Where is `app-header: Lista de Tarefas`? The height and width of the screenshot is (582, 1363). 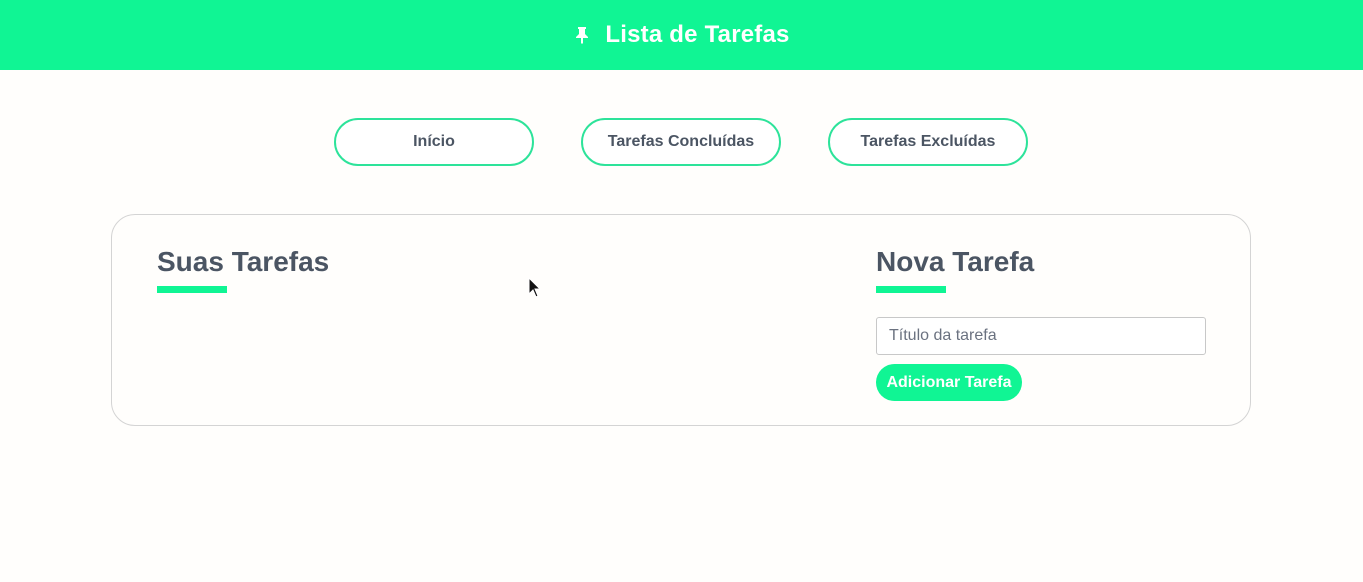 app-header: Lista de Tarefas is located at coordinates (681, 35).